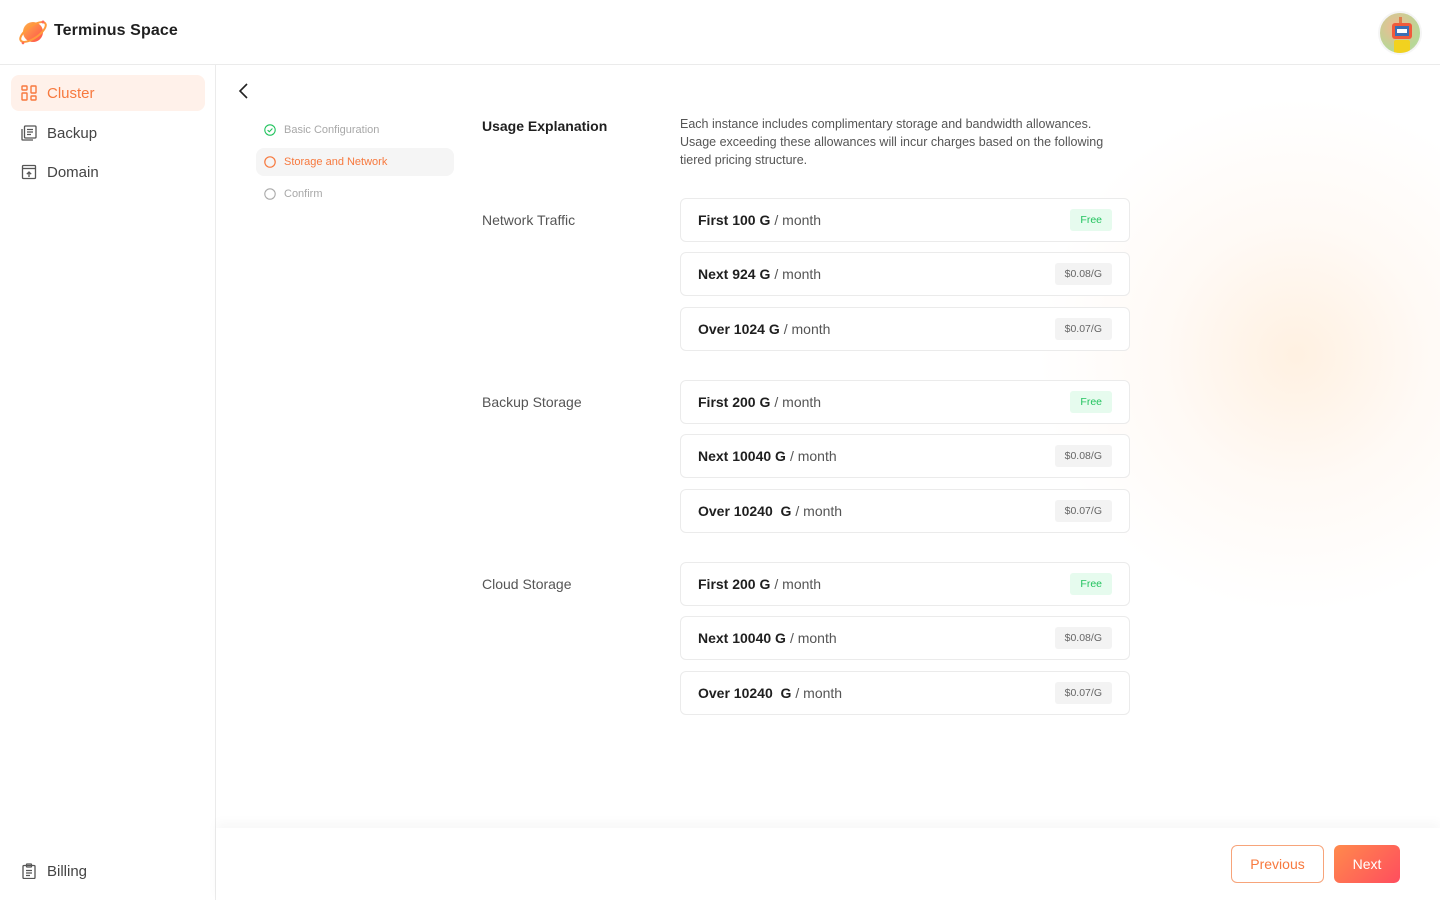  I want to click on step-basic-configuration: Basic Configuration, so click(355, 130).